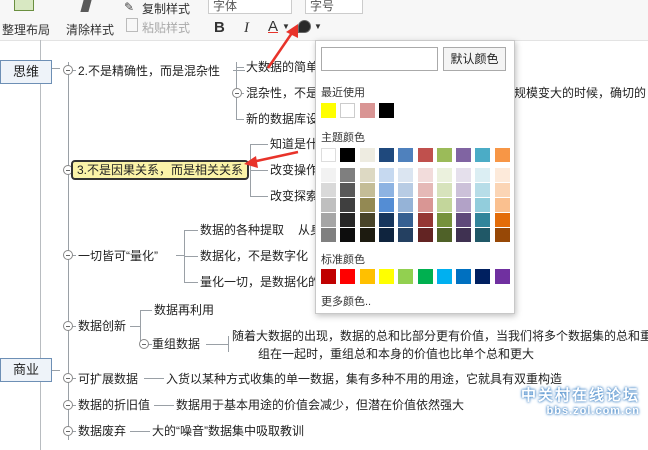 The image size is (648, 450). What do you see at coordinates (304, 26) in the screenshot?
I see `fill-color-icon` at bounding box center [304, 26].